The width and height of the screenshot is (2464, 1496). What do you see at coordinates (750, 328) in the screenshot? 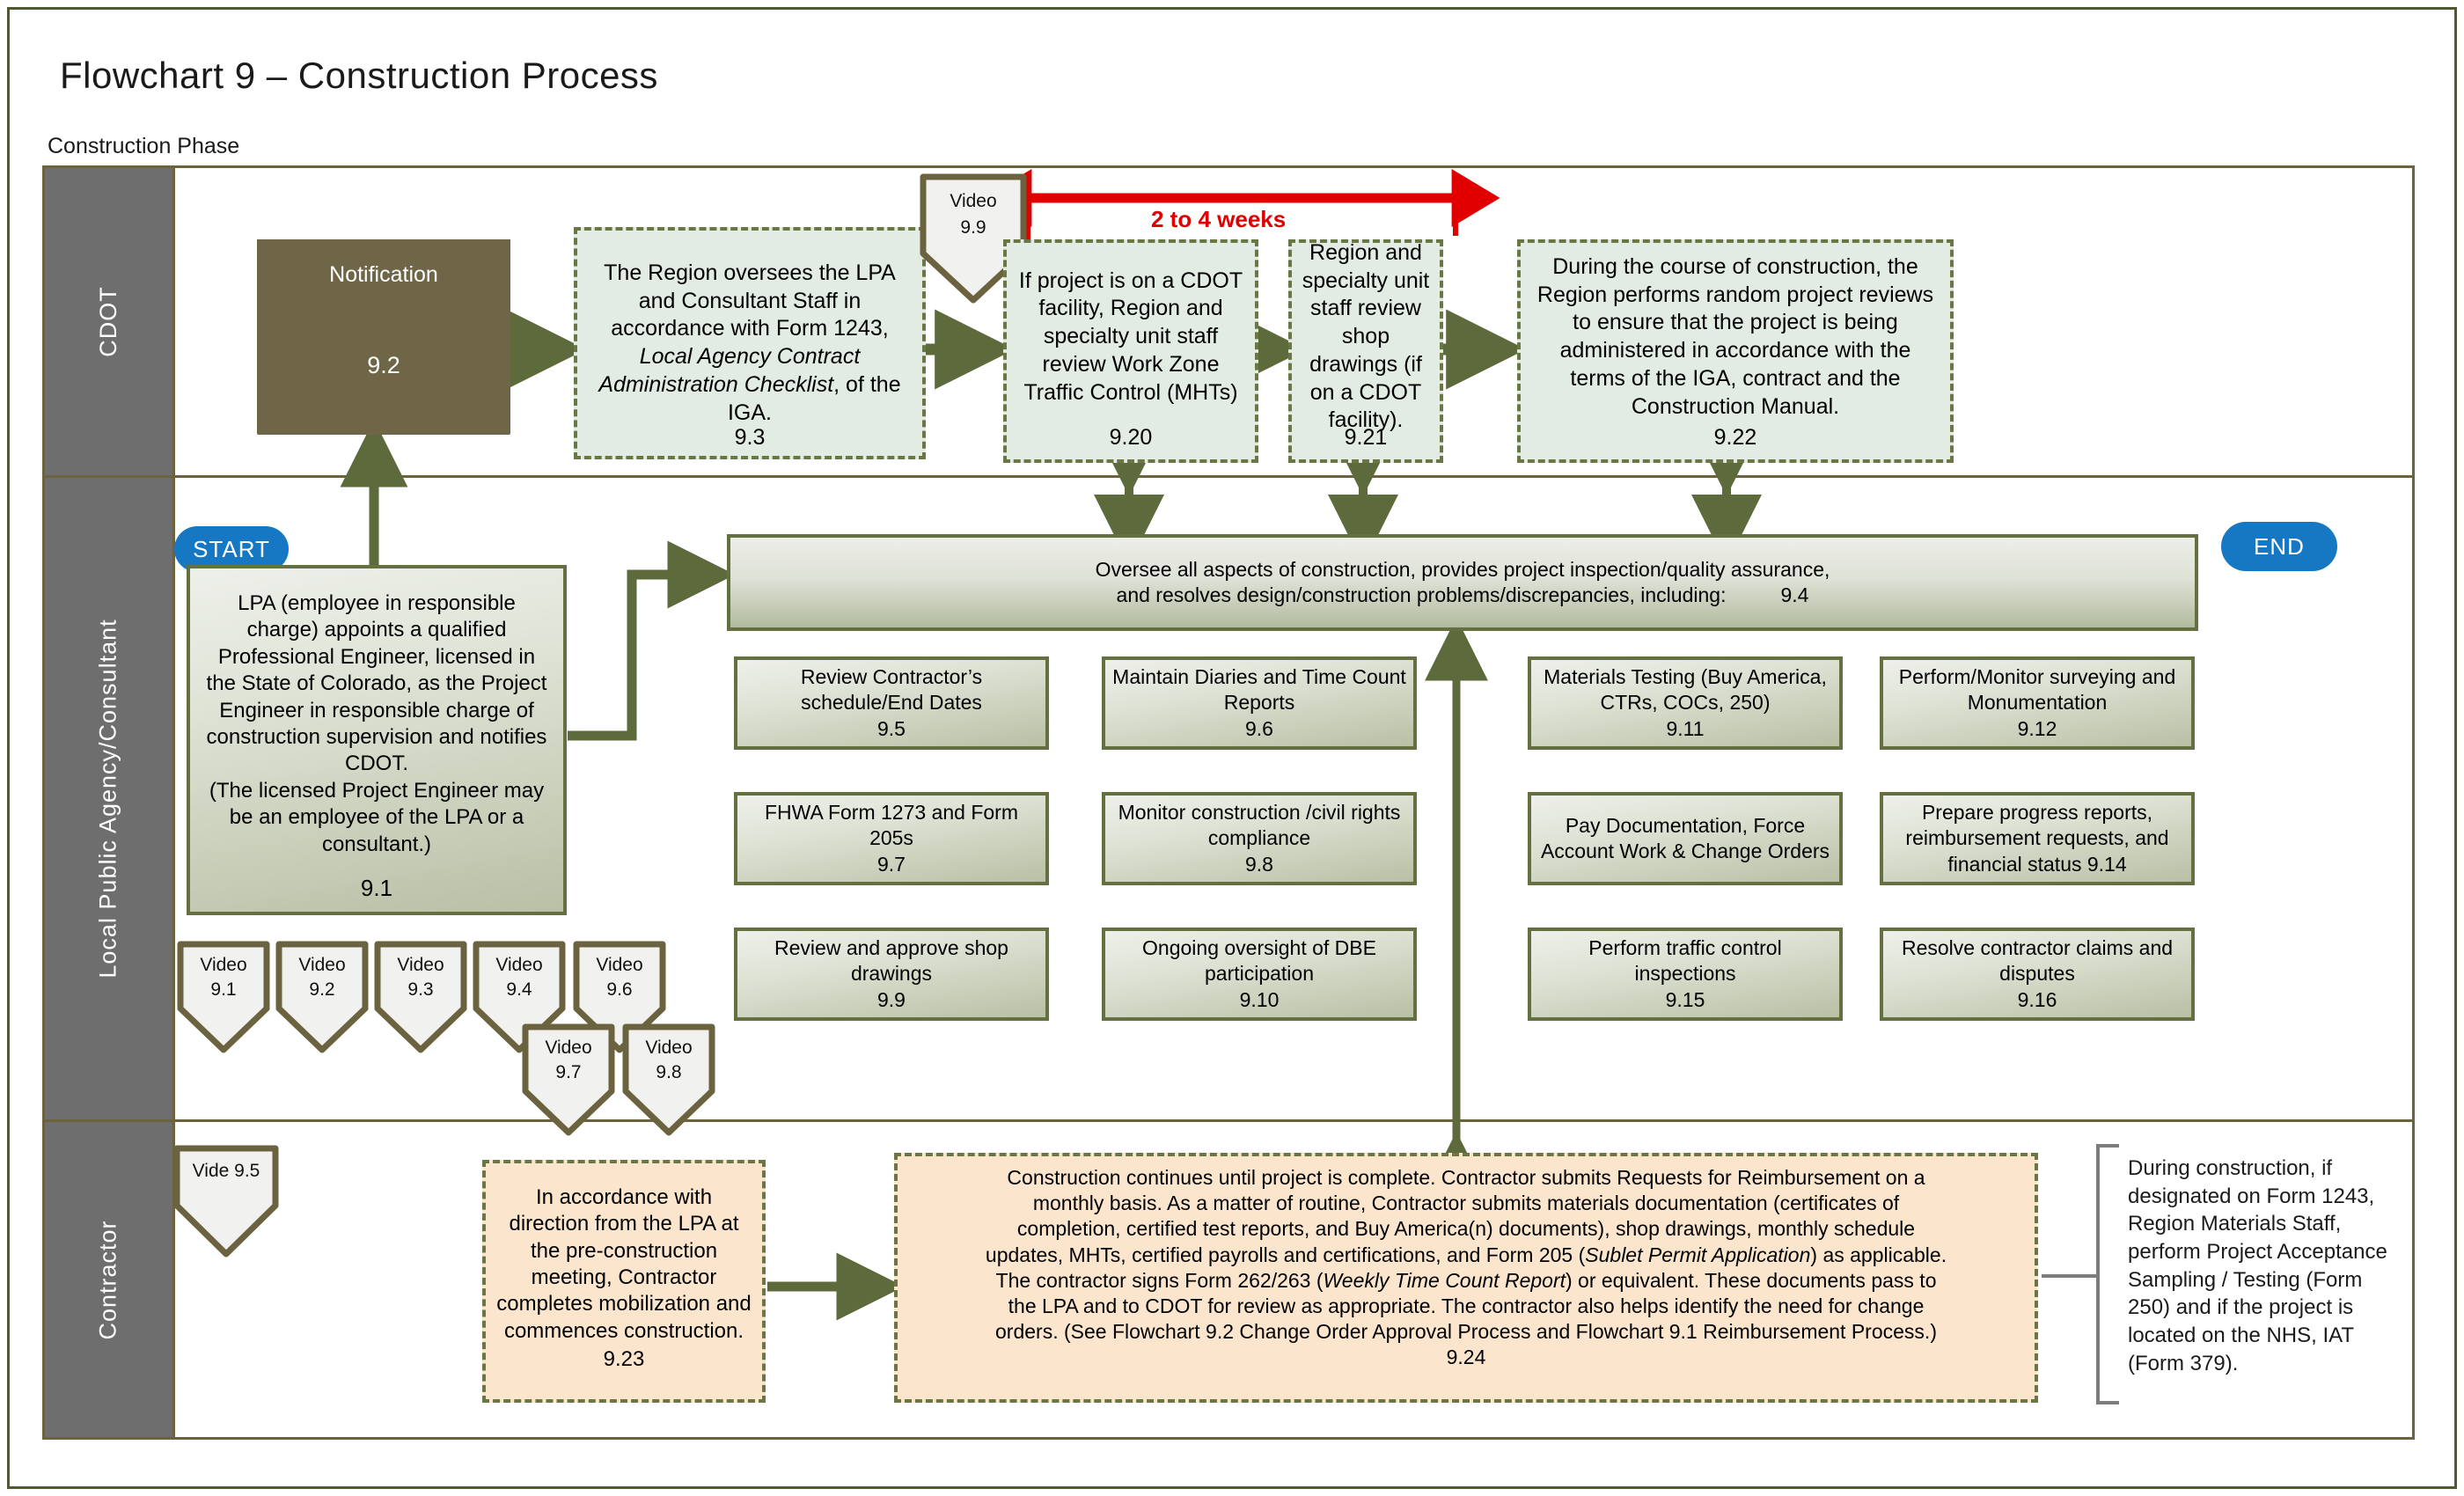
I see `process-9-3-line3: accordance with Form 1243,` at bounding box center [750, 328].